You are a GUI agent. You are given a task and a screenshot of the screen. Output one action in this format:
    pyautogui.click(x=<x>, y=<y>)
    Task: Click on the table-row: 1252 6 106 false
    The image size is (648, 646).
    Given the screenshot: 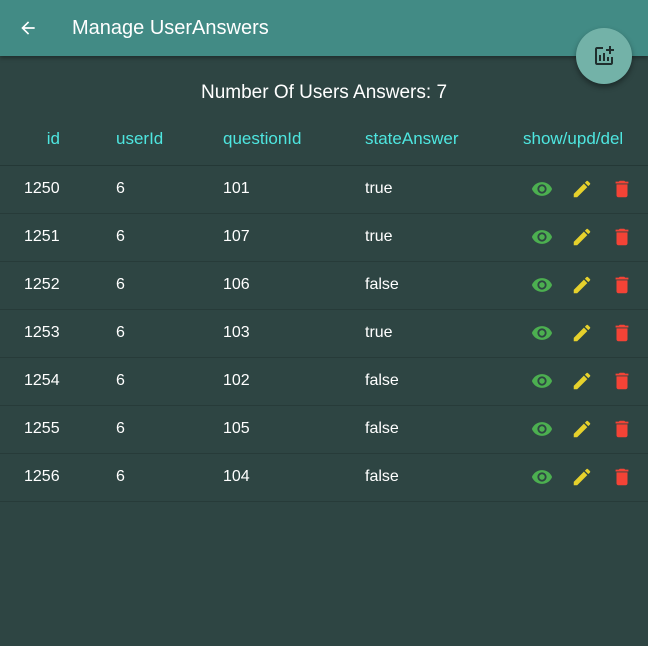 What is the action you would take?
    pyautogui.click(x=324, y=285)
    